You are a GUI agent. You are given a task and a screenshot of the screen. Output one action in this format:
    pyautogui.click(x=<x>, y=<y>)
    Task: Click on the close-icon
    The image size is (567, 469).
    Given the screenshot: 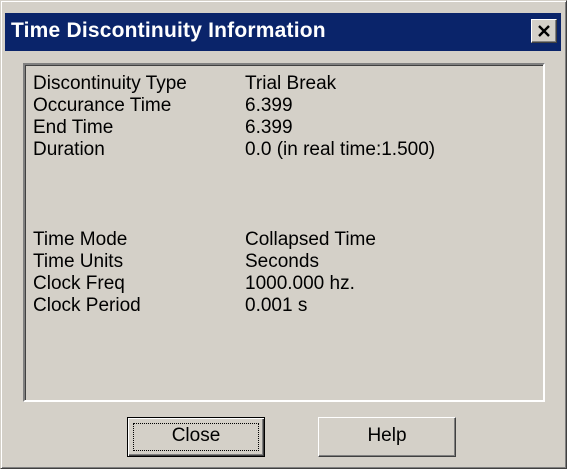 What is the action you would take?
    pyautogui.click(x=544, y=31)
    